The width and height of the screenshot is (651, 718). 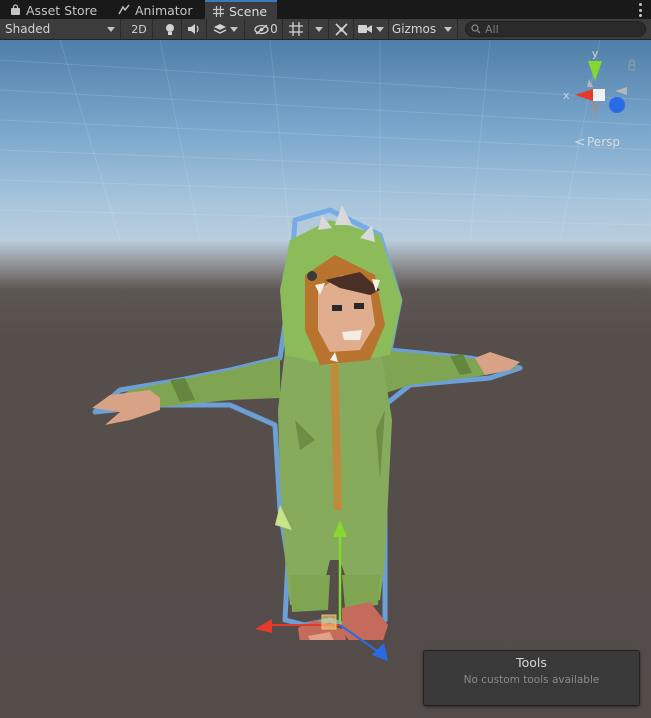 I want to click on scene-orientation-gizmo: y x, so click(x=595, y=89).